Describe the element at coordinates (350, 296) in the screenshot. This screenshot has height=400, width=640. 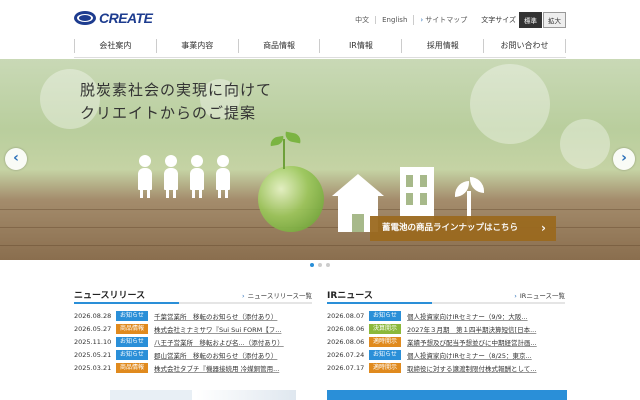
I see `panel-title: IRニュース` at that location.